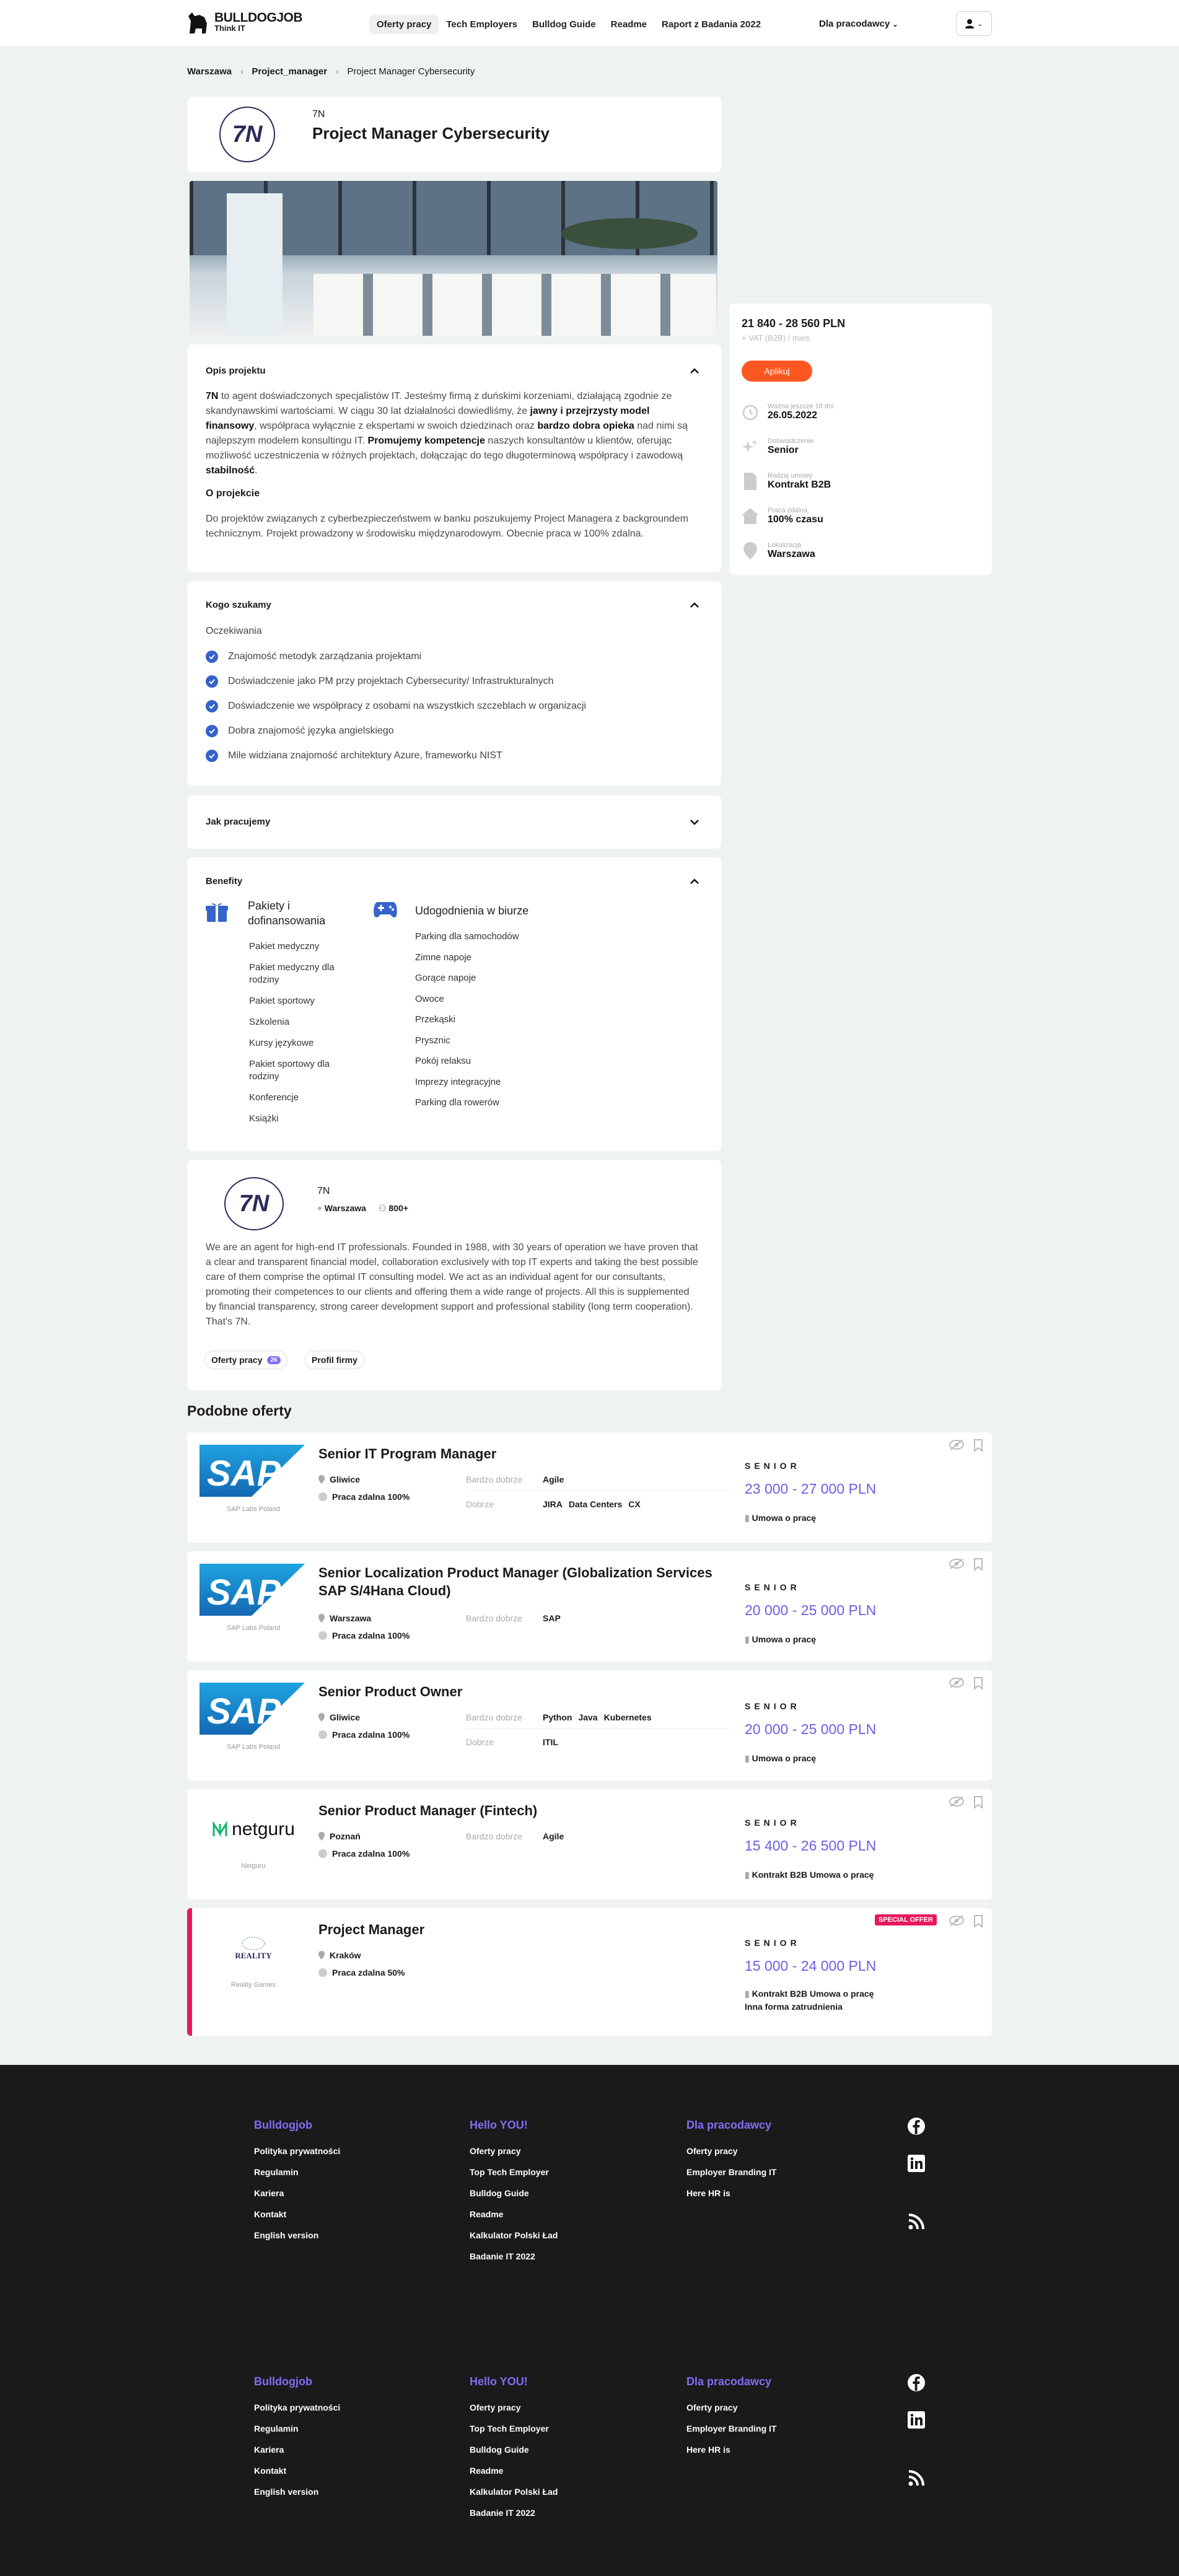  Describe the element at coordinates (323, 1496) in the screenshot. I see `remote-icon` at that location.